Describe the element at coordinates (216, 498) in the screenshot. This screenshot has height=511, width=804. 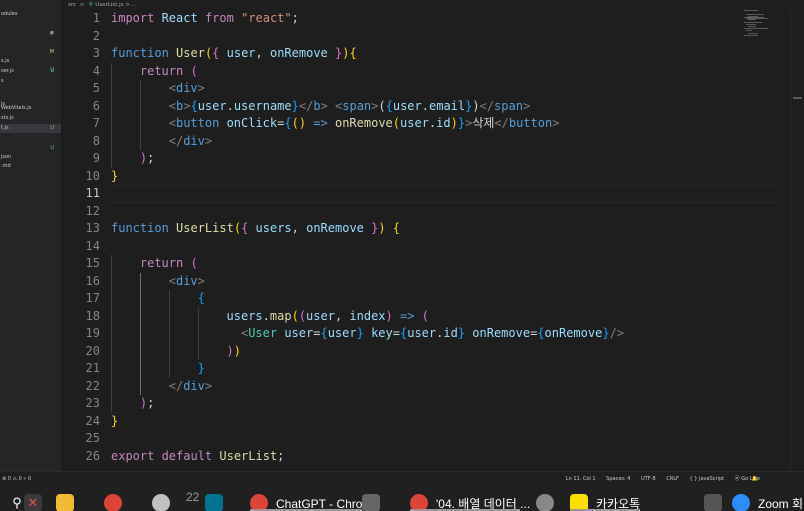
I see `taskbar-mysql-workbench` at that location.